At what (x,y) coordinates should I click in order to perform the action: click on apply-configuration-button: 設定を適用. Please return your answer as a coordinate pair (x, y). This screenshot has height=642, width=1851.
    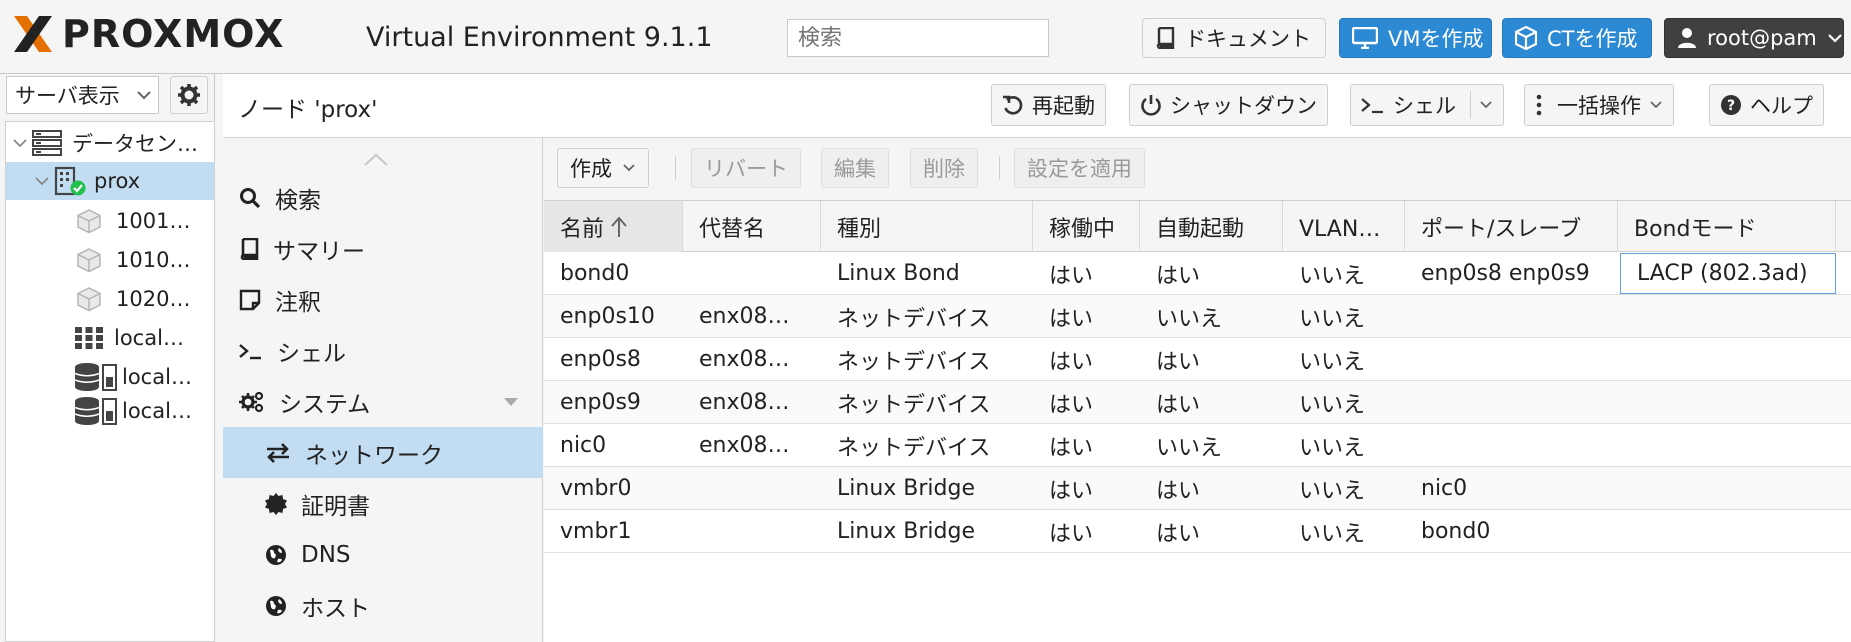
    Looking at the image, I should click on (1079, 168).